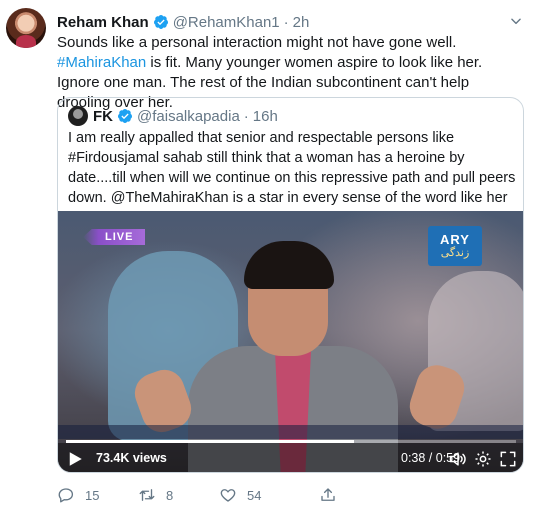 The width and height of the screenshot is (533, 515). I want to click on retweet-button: 8, so click(155, 495).